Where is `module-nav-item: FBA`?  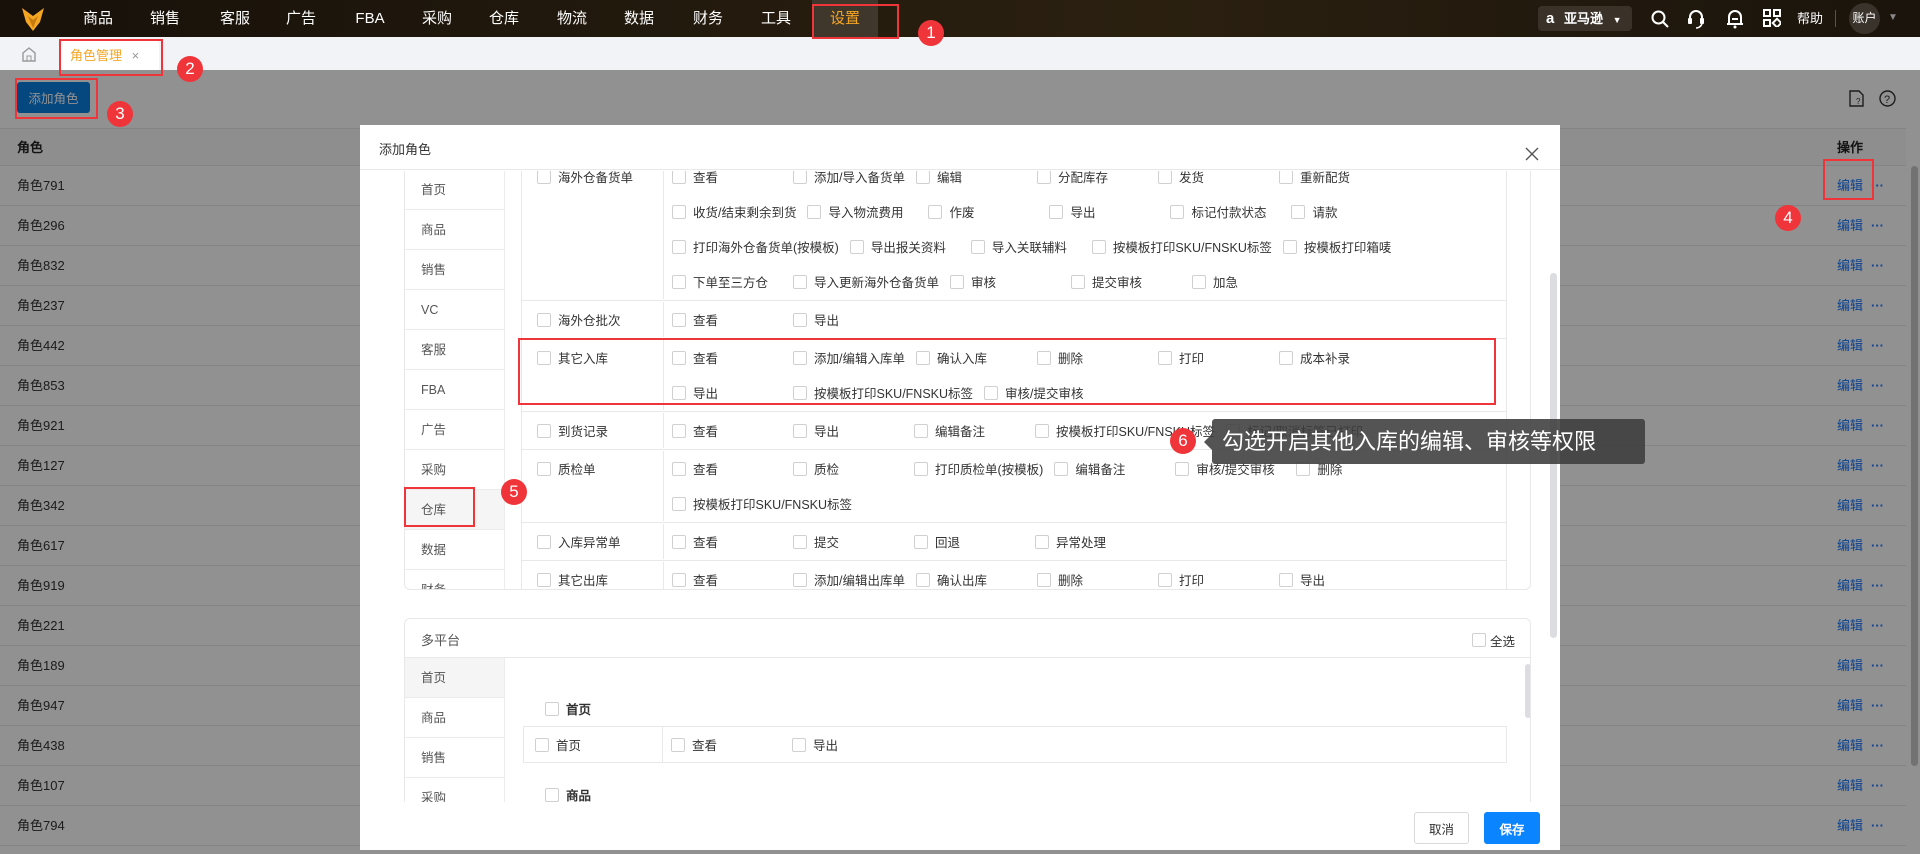
module-nav-item: FBA is located at coordinates (454, 390).